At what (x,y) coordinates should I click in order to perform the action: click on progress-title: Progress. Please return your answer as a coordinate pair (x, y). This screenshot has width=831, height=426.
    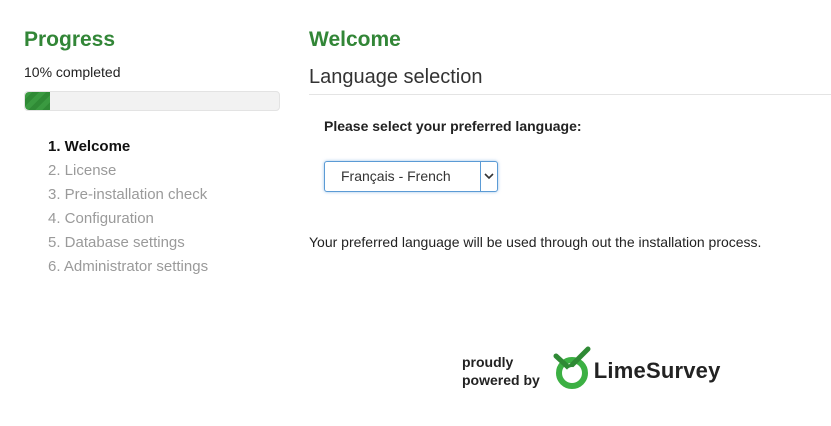
    Looking at the image, I should click on (70, 39).